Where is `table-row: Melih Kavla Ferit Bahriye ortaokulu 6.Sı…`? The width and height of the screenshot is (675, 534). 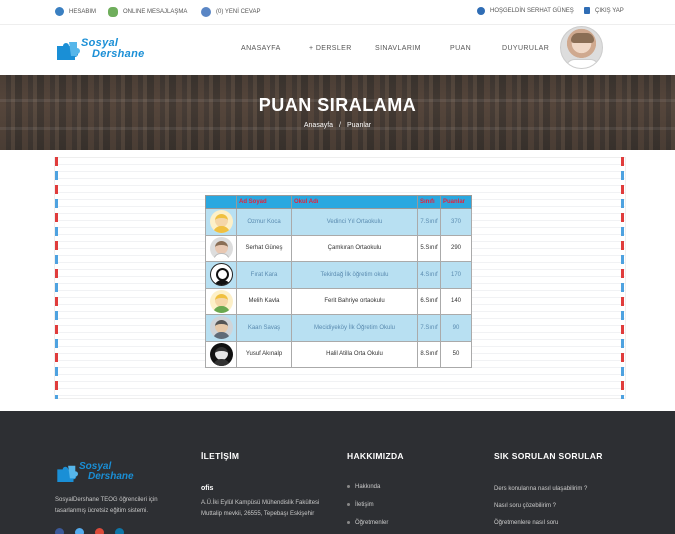 table-row: Melih Kavla Ferit Bahriye ortaokulu 6.Sı… is located at coordinates (338, 301).